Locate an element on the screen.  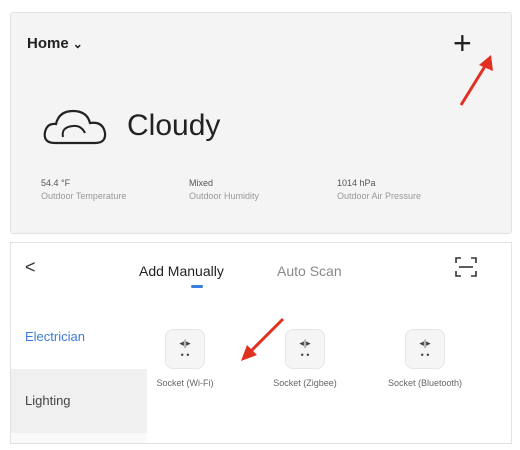
stat-value: 54.4 °F is located at coordinates (56, 183).